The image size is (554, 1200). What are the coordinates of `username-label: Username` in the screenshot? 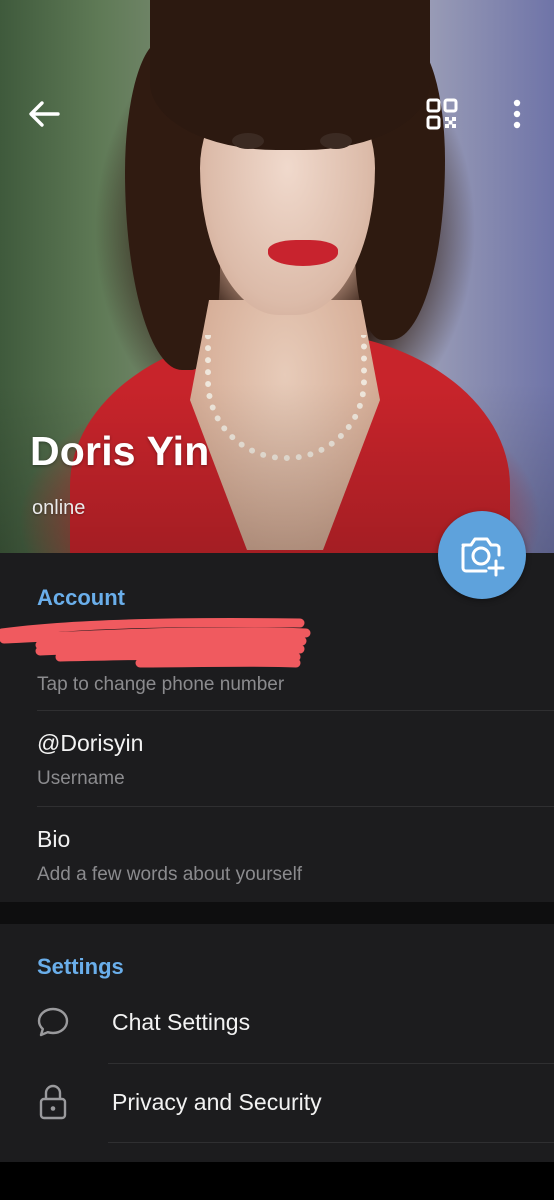 It's located at (81, 778).